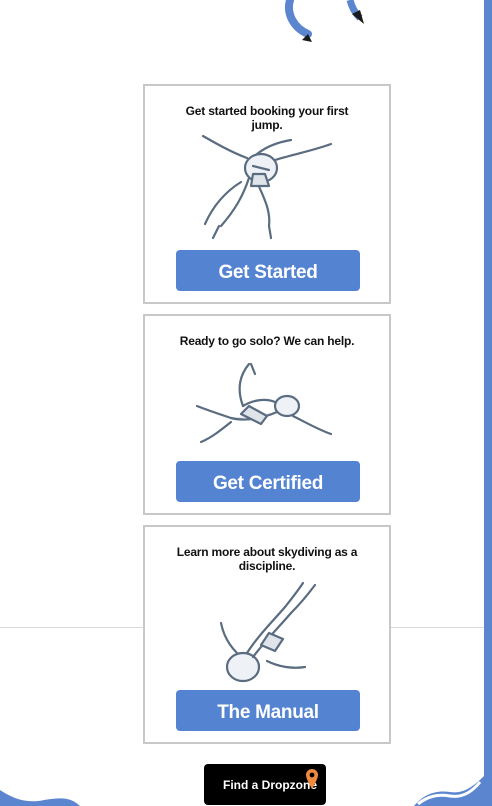 This screenshot has width=492, height=806. What do you see at coordinates (488, 403) in the screenshot?
I see `right-accent-strip` at bounding box center [488, 403].